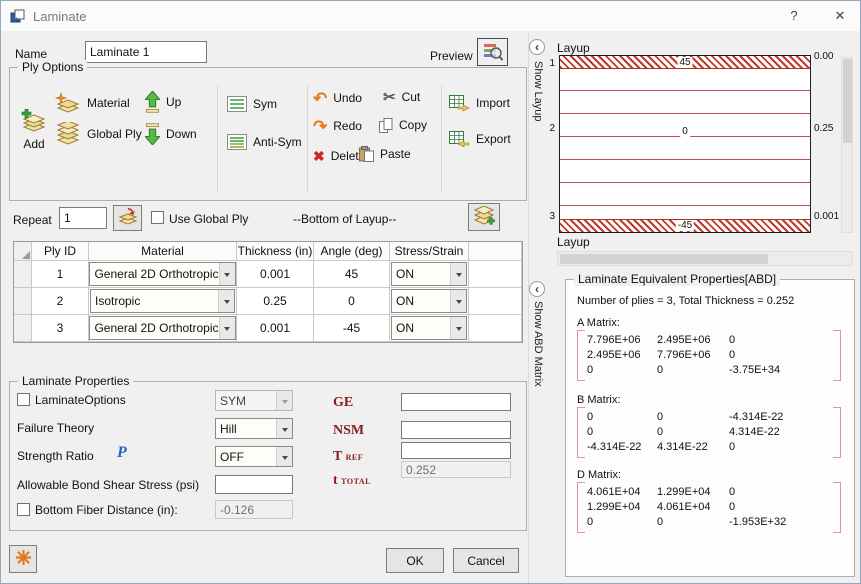 The width and height of the screenshot is (861, 584). Describe the element at coordinates (847, 145) in the screenshot. I see `layup-vertical-scrollbar` at that location.